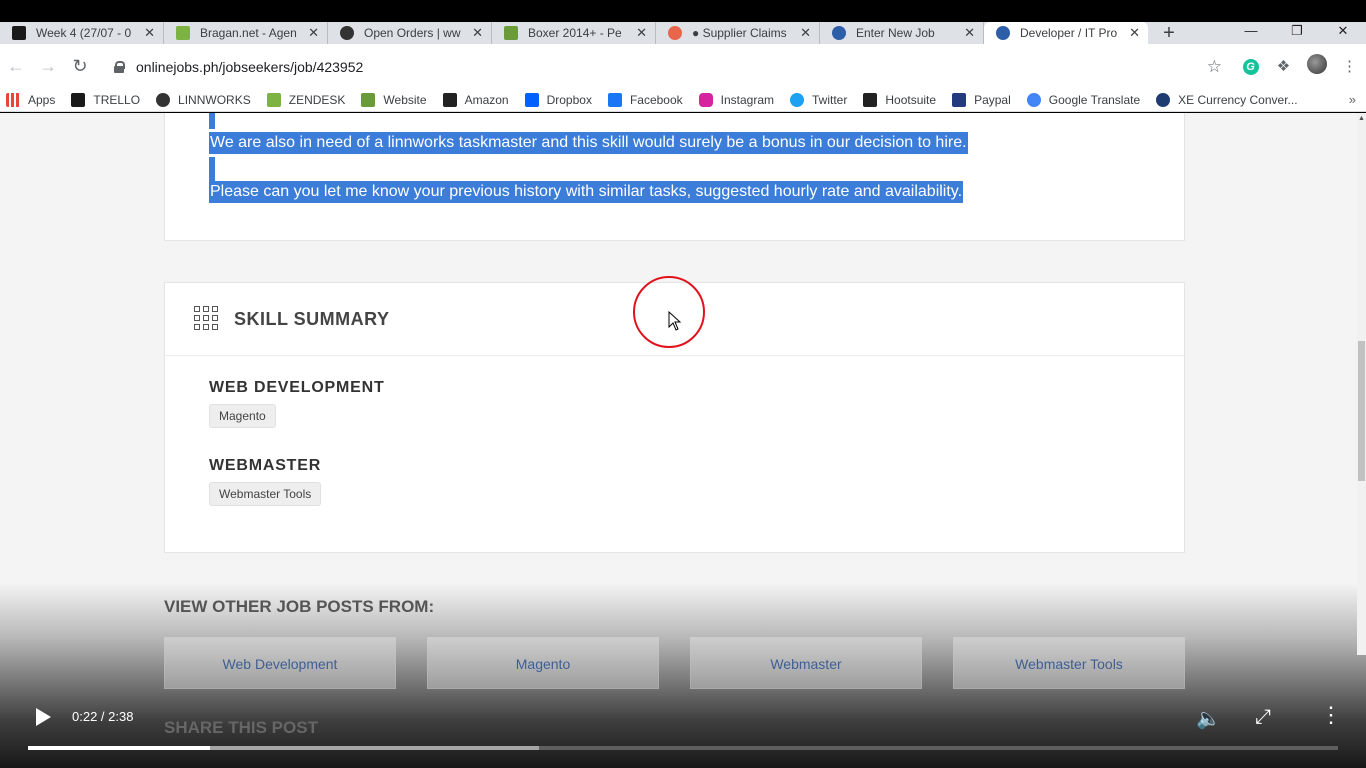 The width and height of the screenshot is (1366, 768). I want to click on xe-icon, so click(1163, 99).